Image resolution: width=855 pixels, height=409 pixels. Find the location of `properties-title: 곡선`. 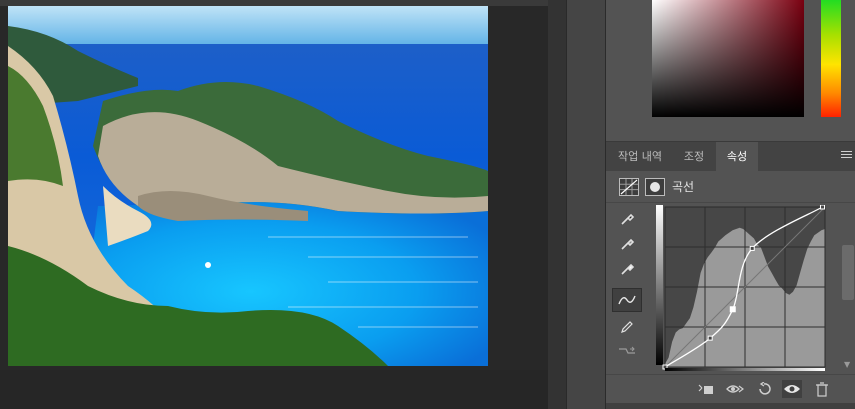

properties-title: 곡선 is located at coordinates (683, 187).